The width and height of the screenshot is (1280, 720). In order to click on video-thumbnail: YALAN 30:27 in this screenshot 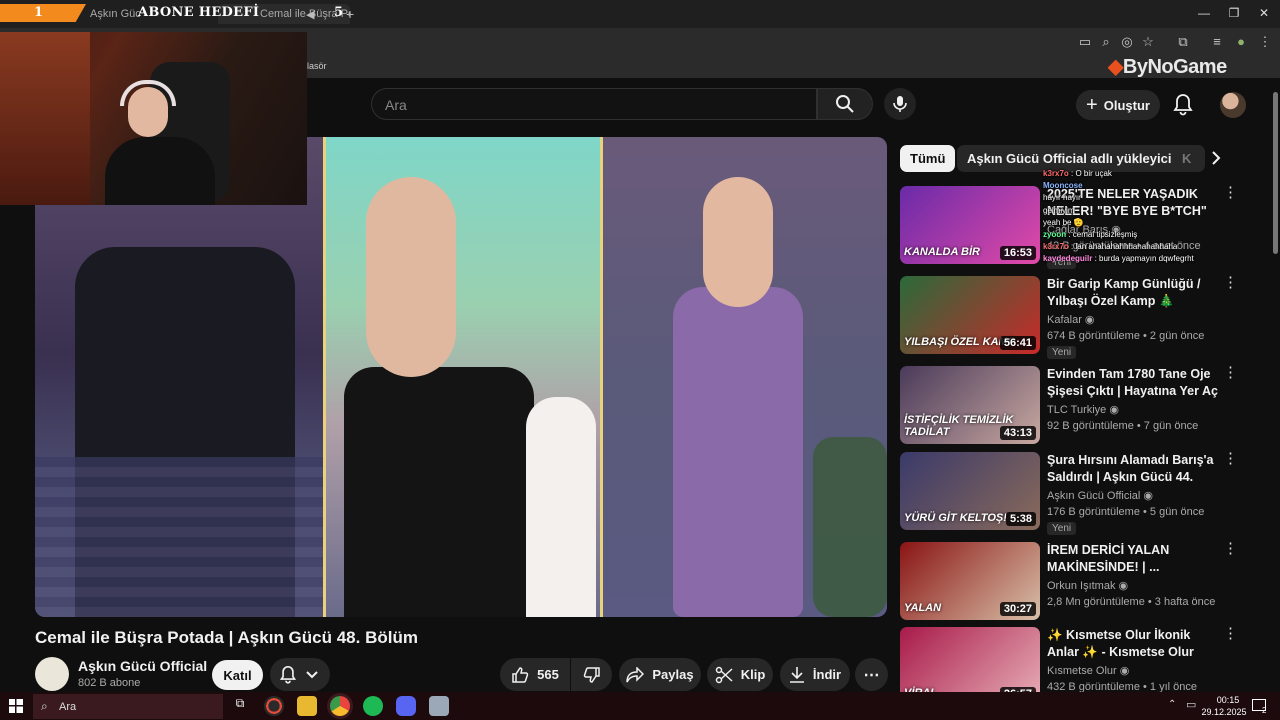, I will do `click(970, 581)`.